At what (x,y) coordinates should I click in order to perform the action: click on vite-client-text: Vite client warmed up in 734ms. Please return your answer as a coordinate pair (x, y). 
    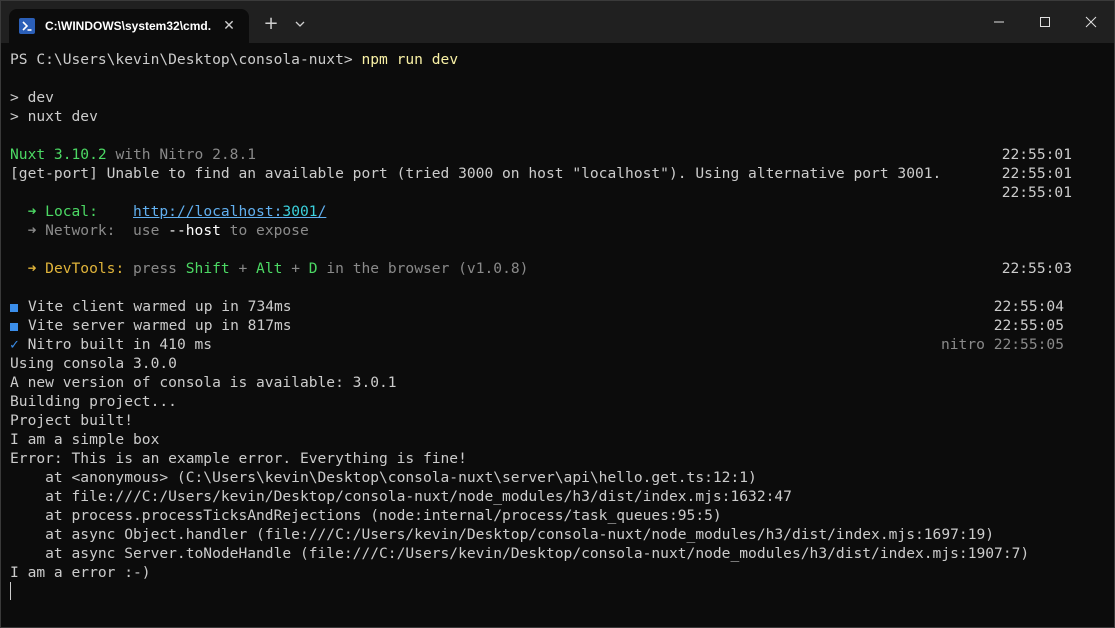
    Looking at the image, I should click on (160, 306).